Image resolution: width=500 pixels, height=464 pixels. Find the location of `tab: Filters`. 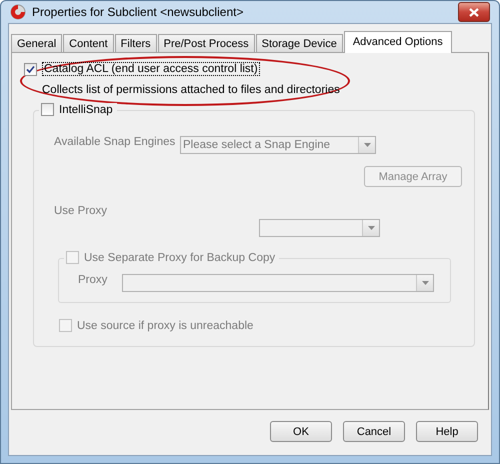

tab: Filters is located at coordinates (135, 43).